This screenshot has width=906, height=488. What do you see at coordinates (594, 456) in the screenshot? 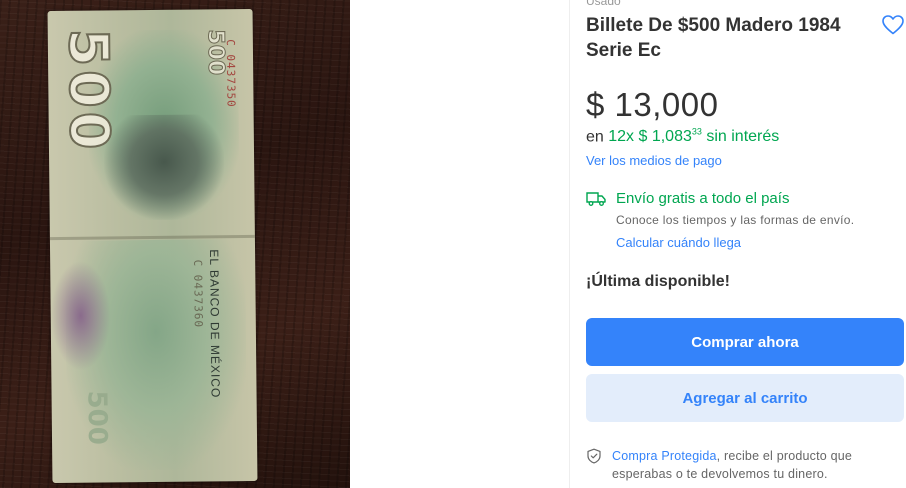
I see `shield-check-icon` at bounding box center [594, 456].